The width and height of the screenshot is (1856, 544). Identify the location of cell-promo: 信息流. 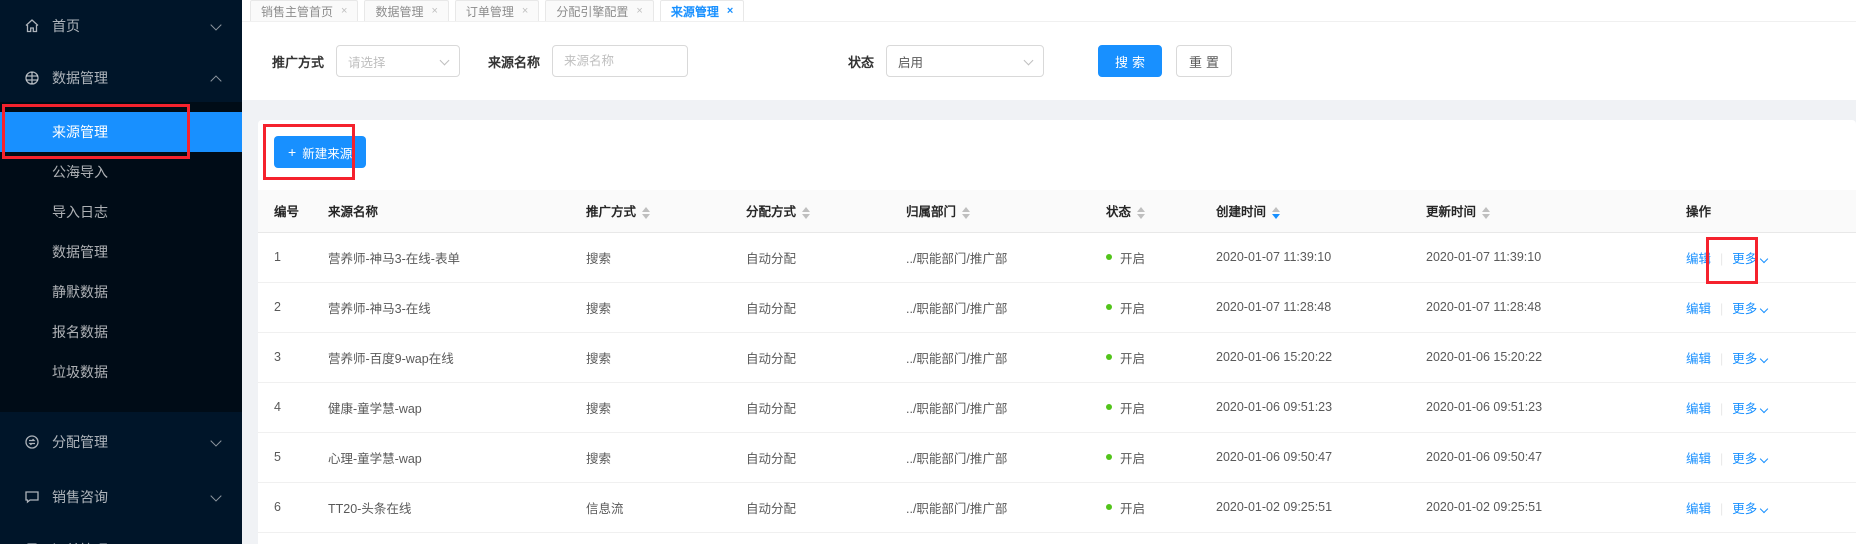
(650, 507).